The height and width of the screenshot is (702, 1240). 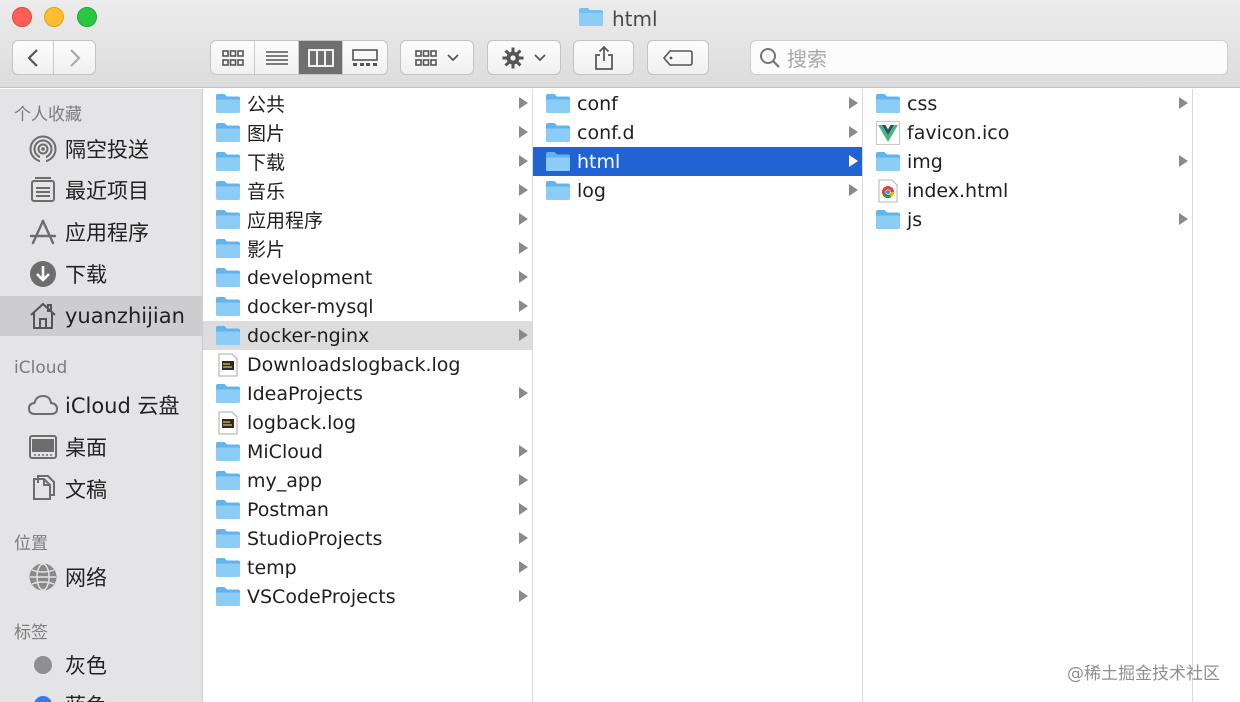 What do you see at coordinates (367, 393) in the screenshot?
I see `folder-row: IdeaProjects` at bounding box center [367, 393].